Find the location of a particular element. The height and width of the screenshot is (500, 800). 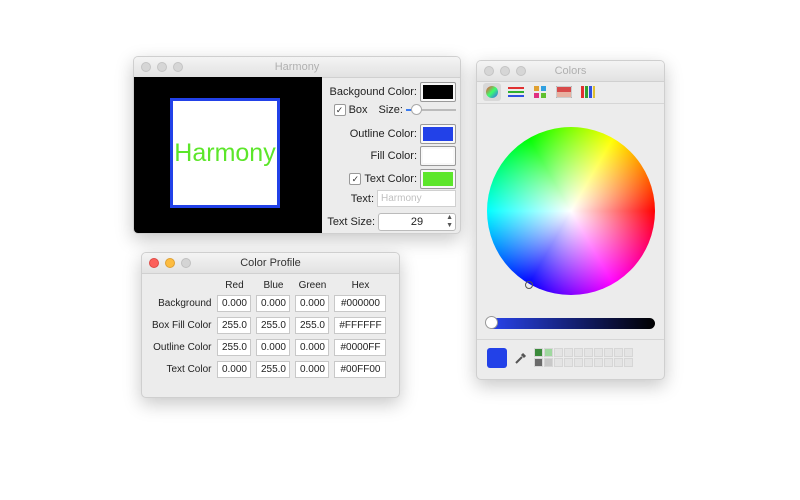

text-row: Text: Harmony is located at coordinates (403, 198).